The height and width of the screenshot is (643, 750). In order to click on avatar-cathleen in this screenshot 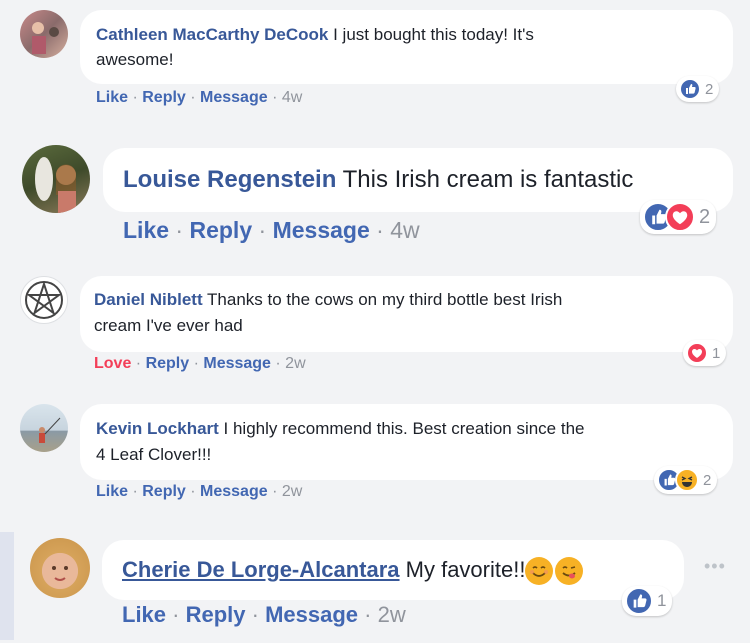, I will do `click(44, 34)`.